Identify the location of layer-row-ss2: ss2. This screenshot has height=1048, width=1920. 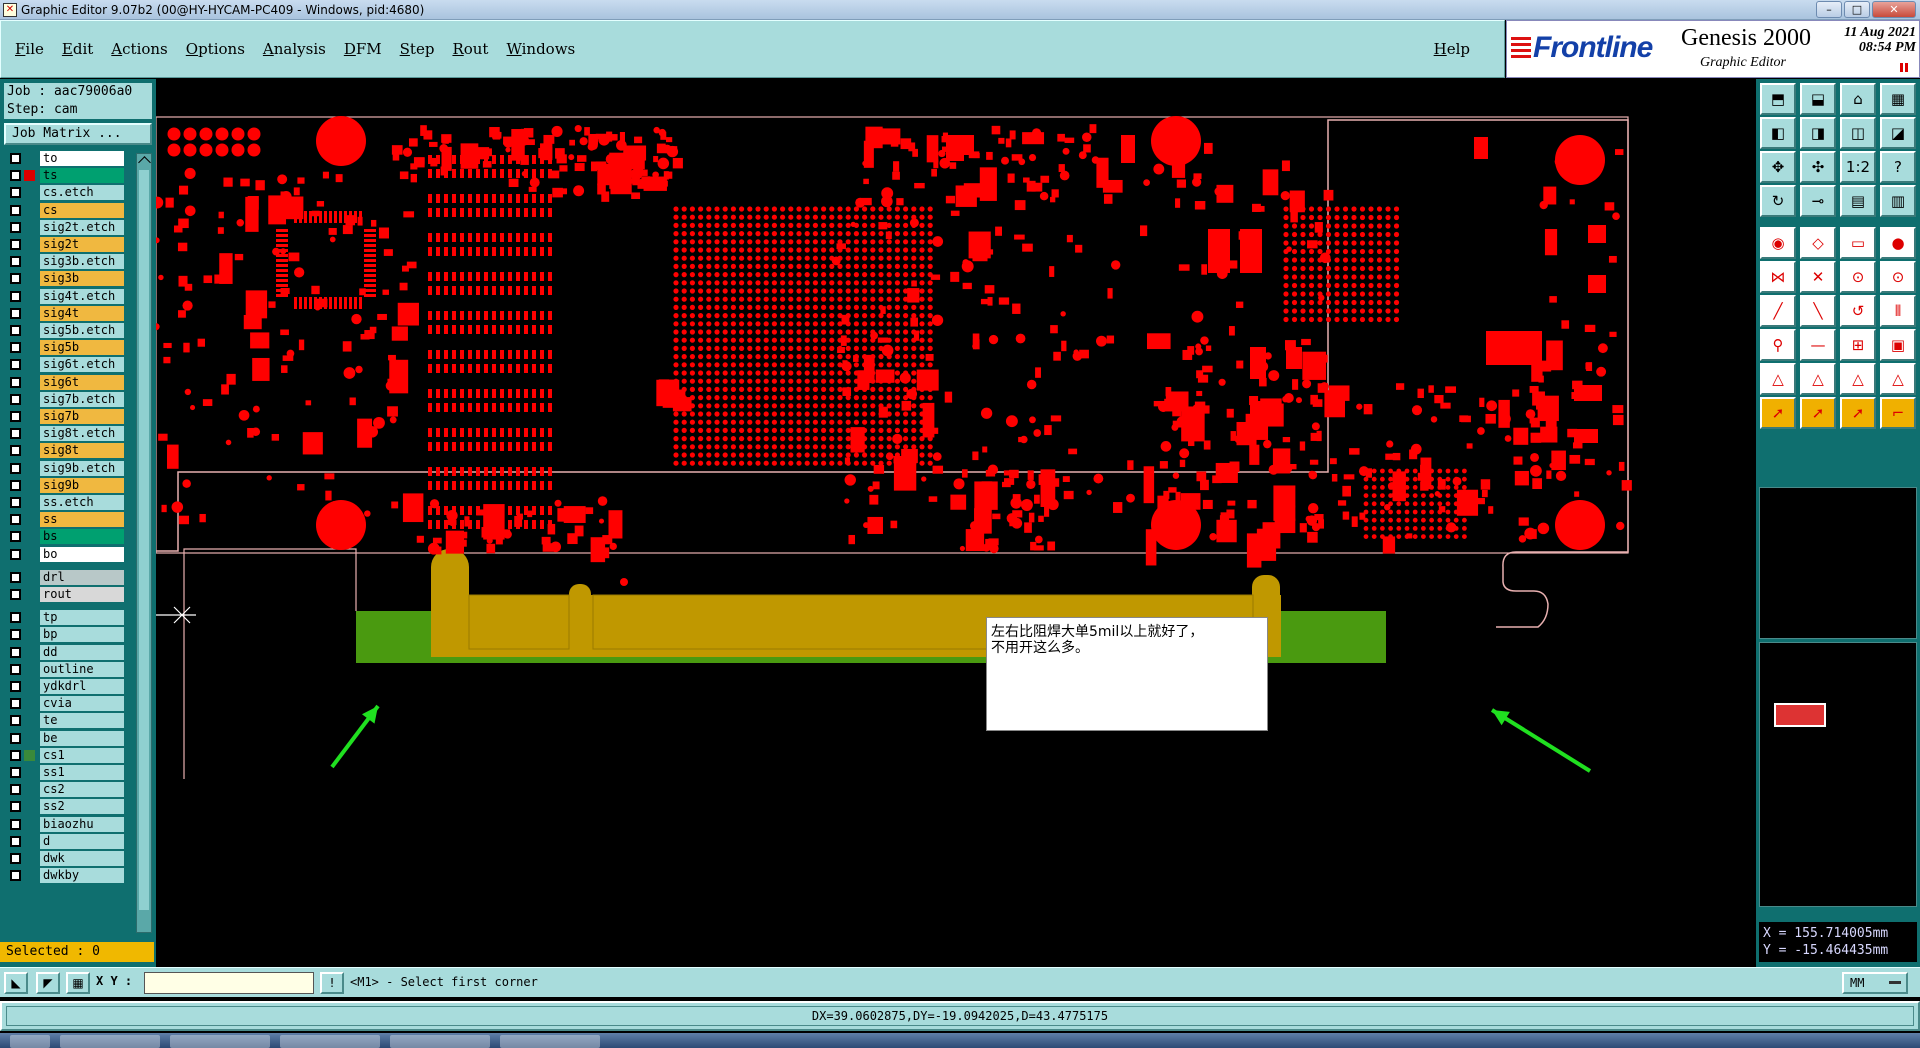
(65, 807).